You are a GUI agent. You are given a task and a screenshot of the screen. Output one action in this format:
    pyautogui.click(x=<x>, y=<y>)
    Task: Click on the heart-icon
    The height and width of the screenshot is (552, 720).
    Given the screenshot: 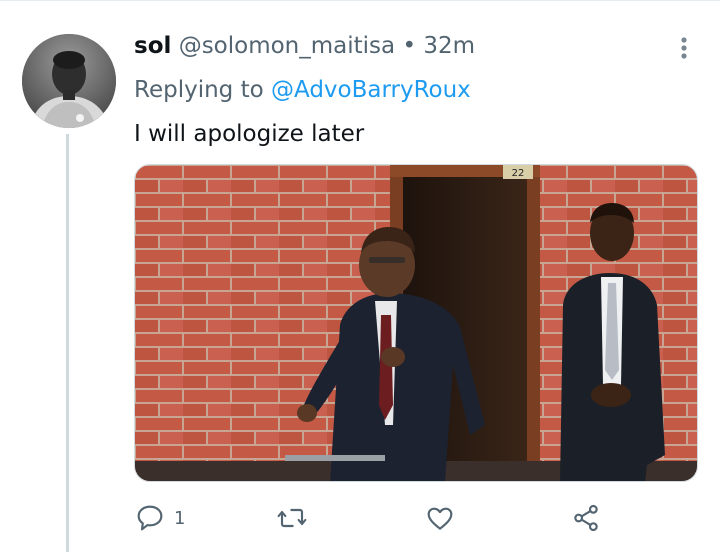 What is the action you would take?
    pyautogui.click(x=440, y=518)
    